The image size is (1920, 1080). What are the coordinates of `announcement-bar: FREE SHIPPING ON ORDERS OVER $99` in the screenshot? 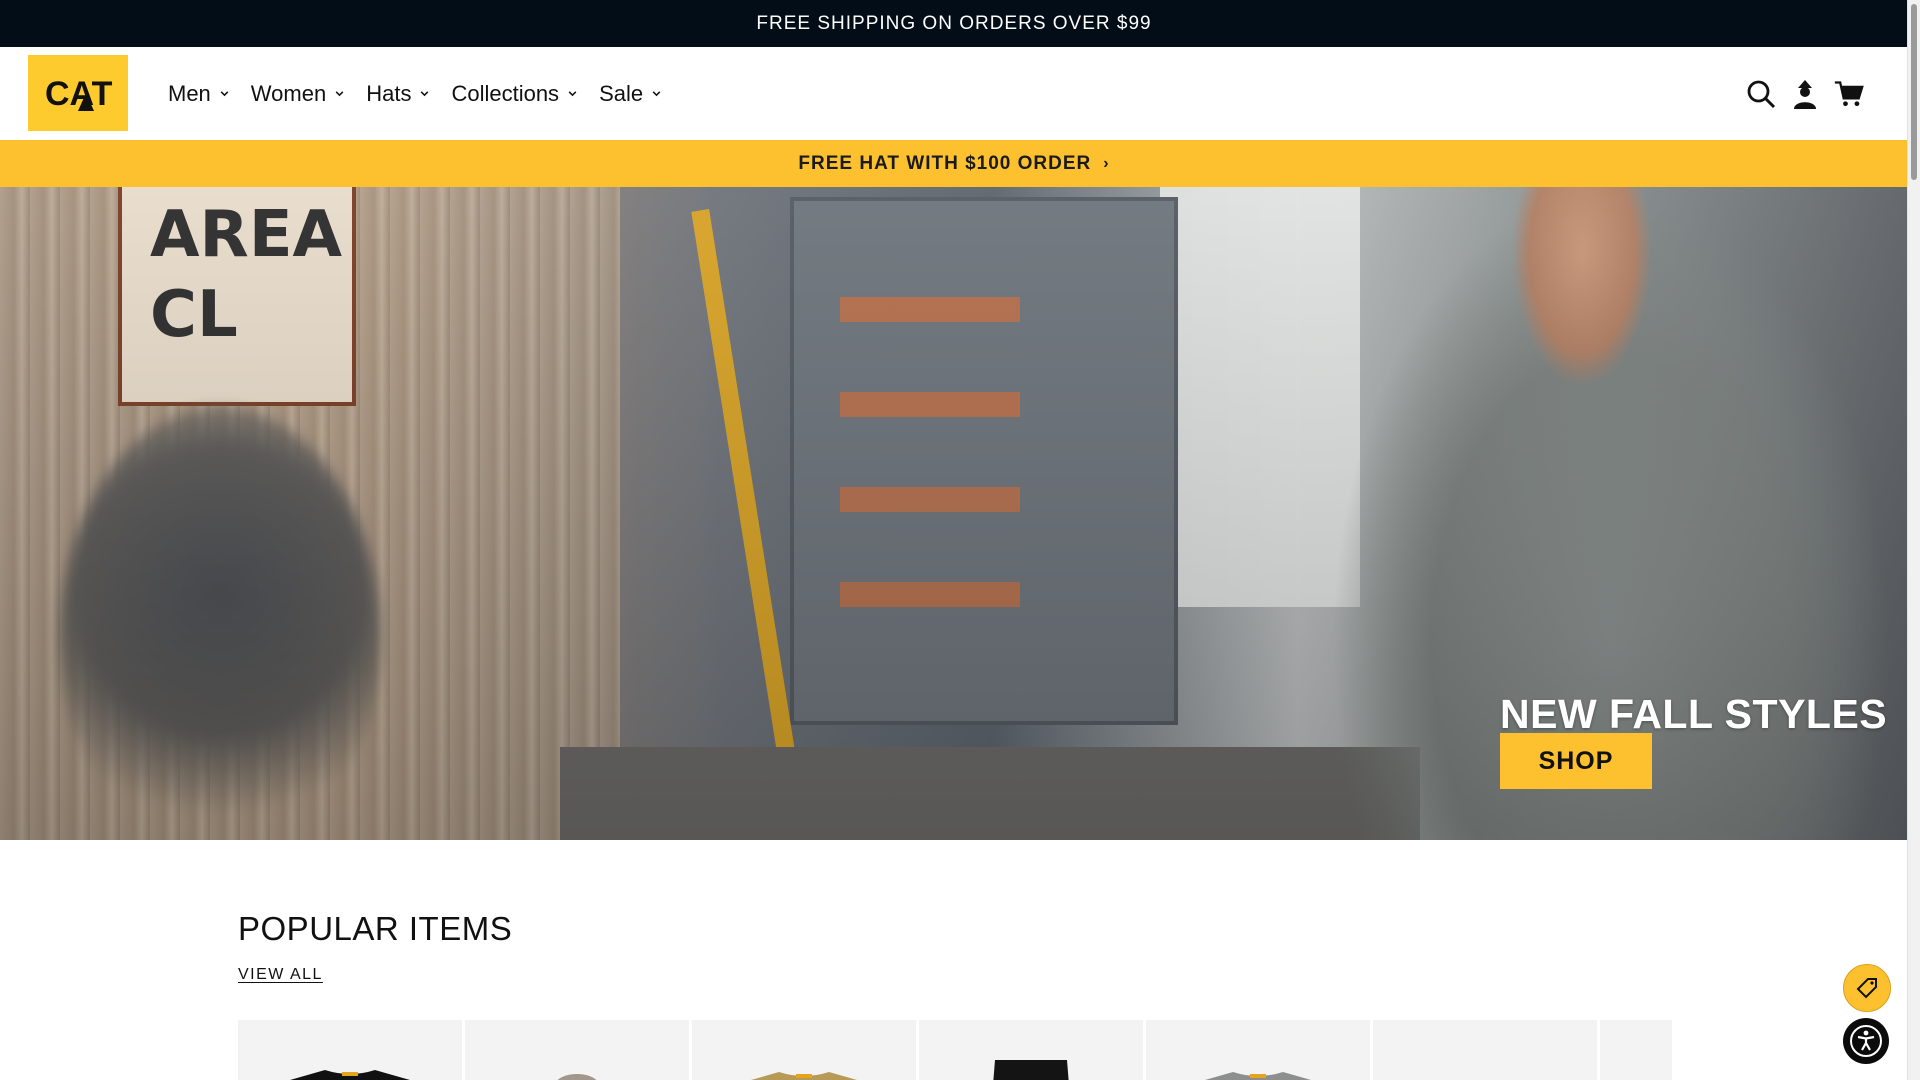 It's located at (954, 23).